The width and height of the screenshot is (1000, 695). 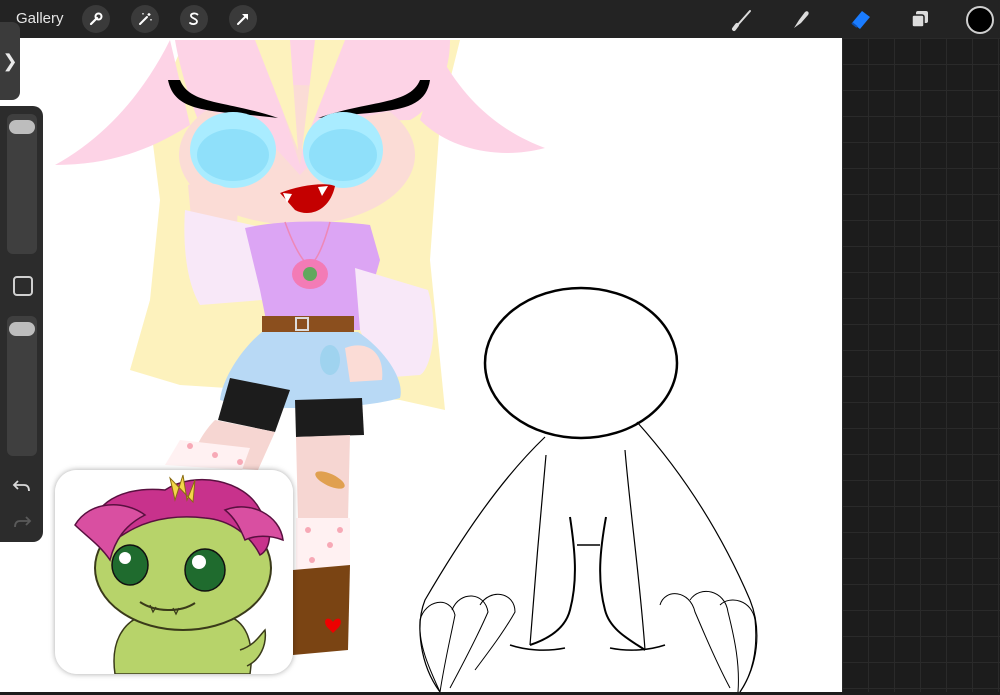 I want to click on redo-icon, so click(x=23, y=522).